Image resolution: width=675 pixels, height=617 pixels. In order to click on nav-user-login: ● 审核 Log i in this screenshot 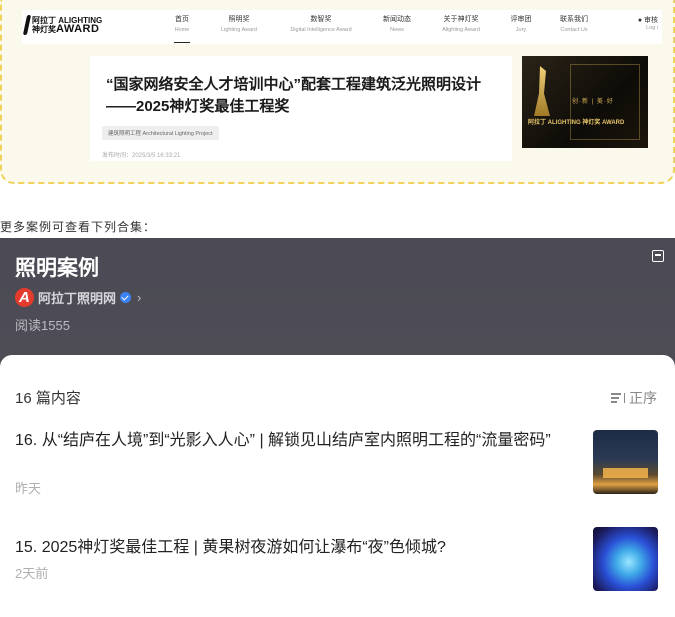, I will do `click(648, 23)`.